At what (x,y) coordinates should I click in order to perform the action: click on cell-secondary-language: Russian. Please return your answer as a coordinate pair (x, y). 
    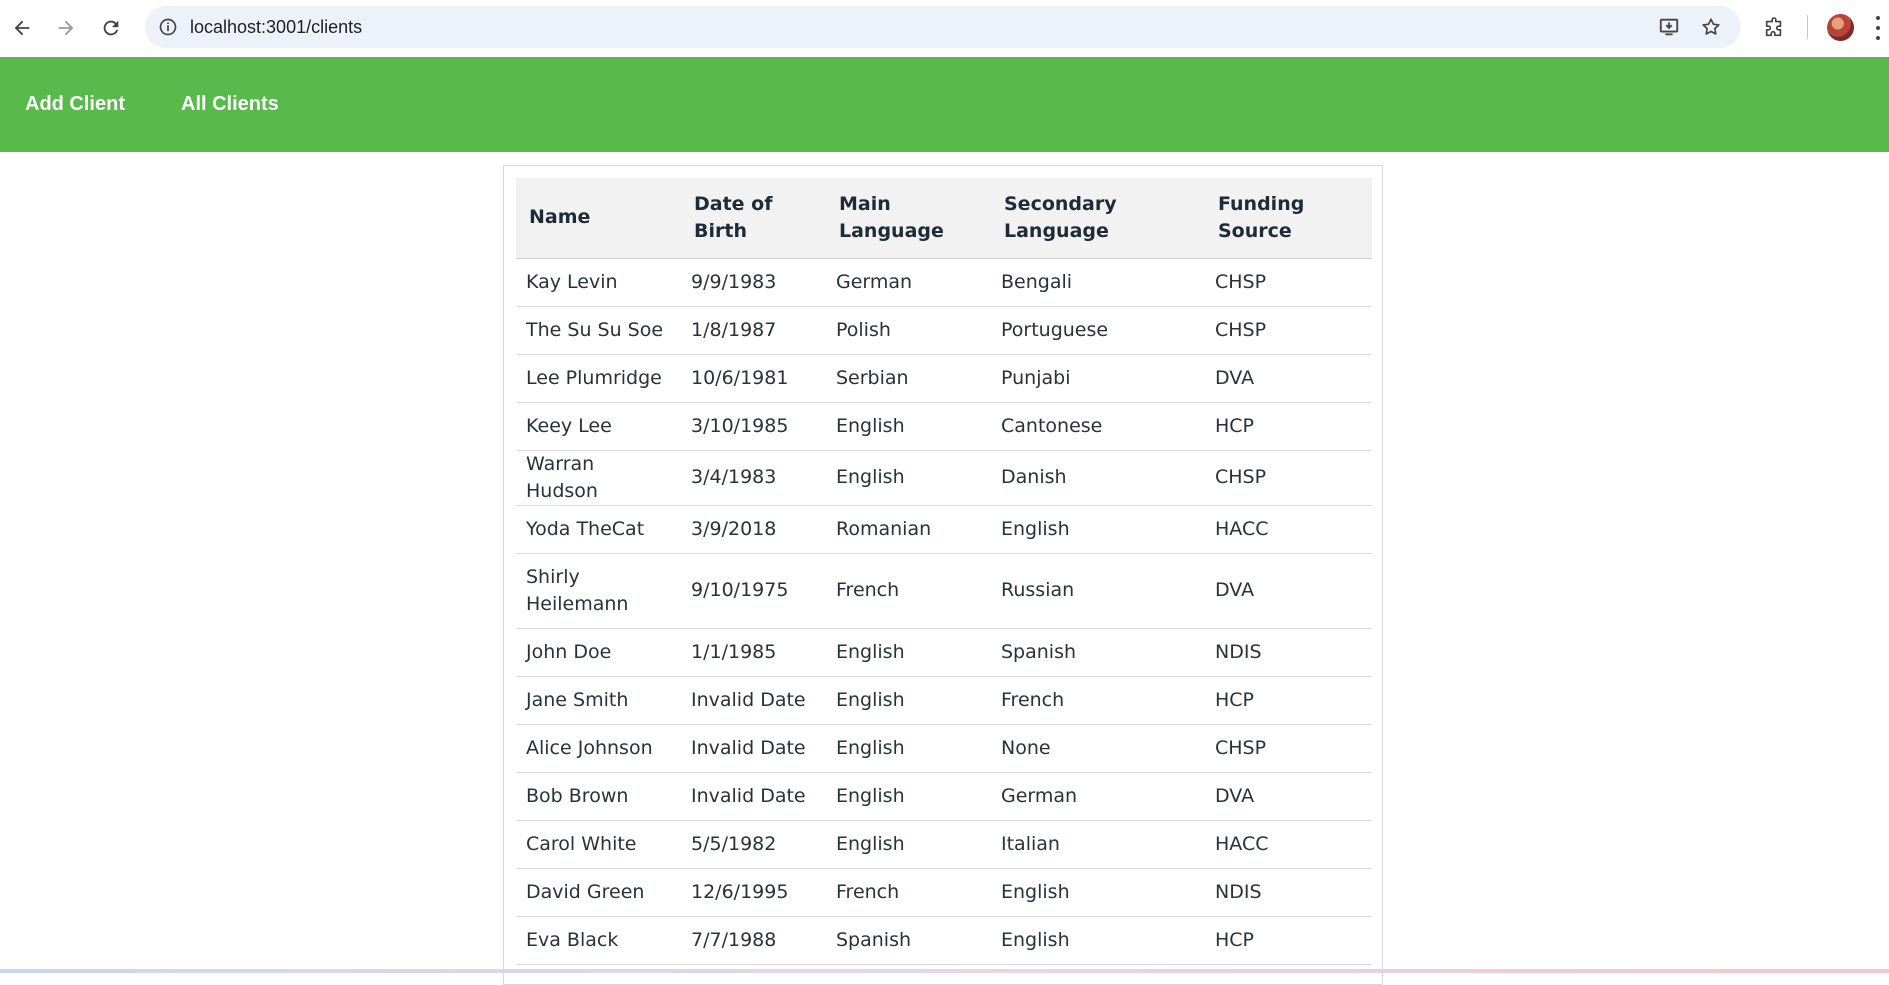
    Looking at the image, I should click on (1098, 591).